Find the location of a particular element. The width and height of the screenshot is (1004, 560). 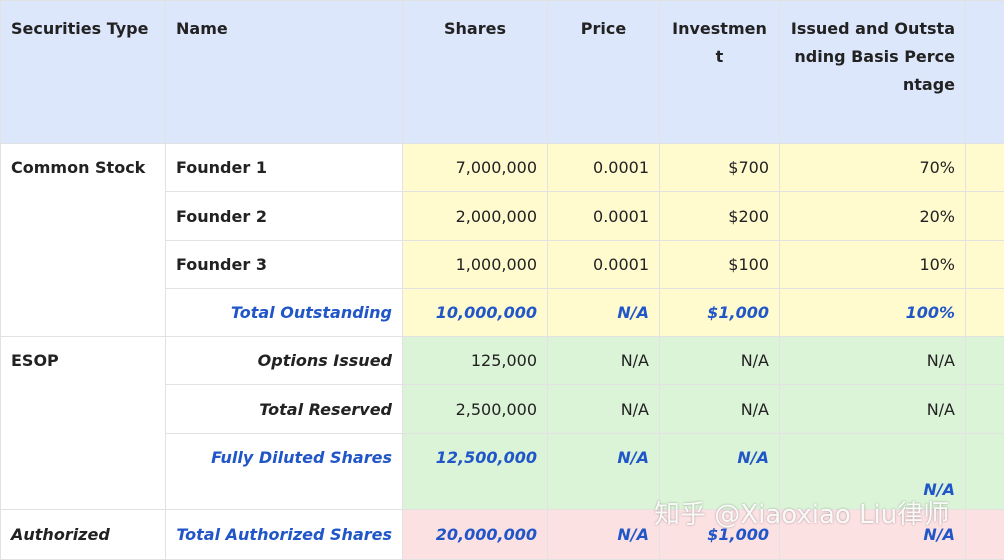

row-shares: 1,000,000 is located at coordinates (475, 265).